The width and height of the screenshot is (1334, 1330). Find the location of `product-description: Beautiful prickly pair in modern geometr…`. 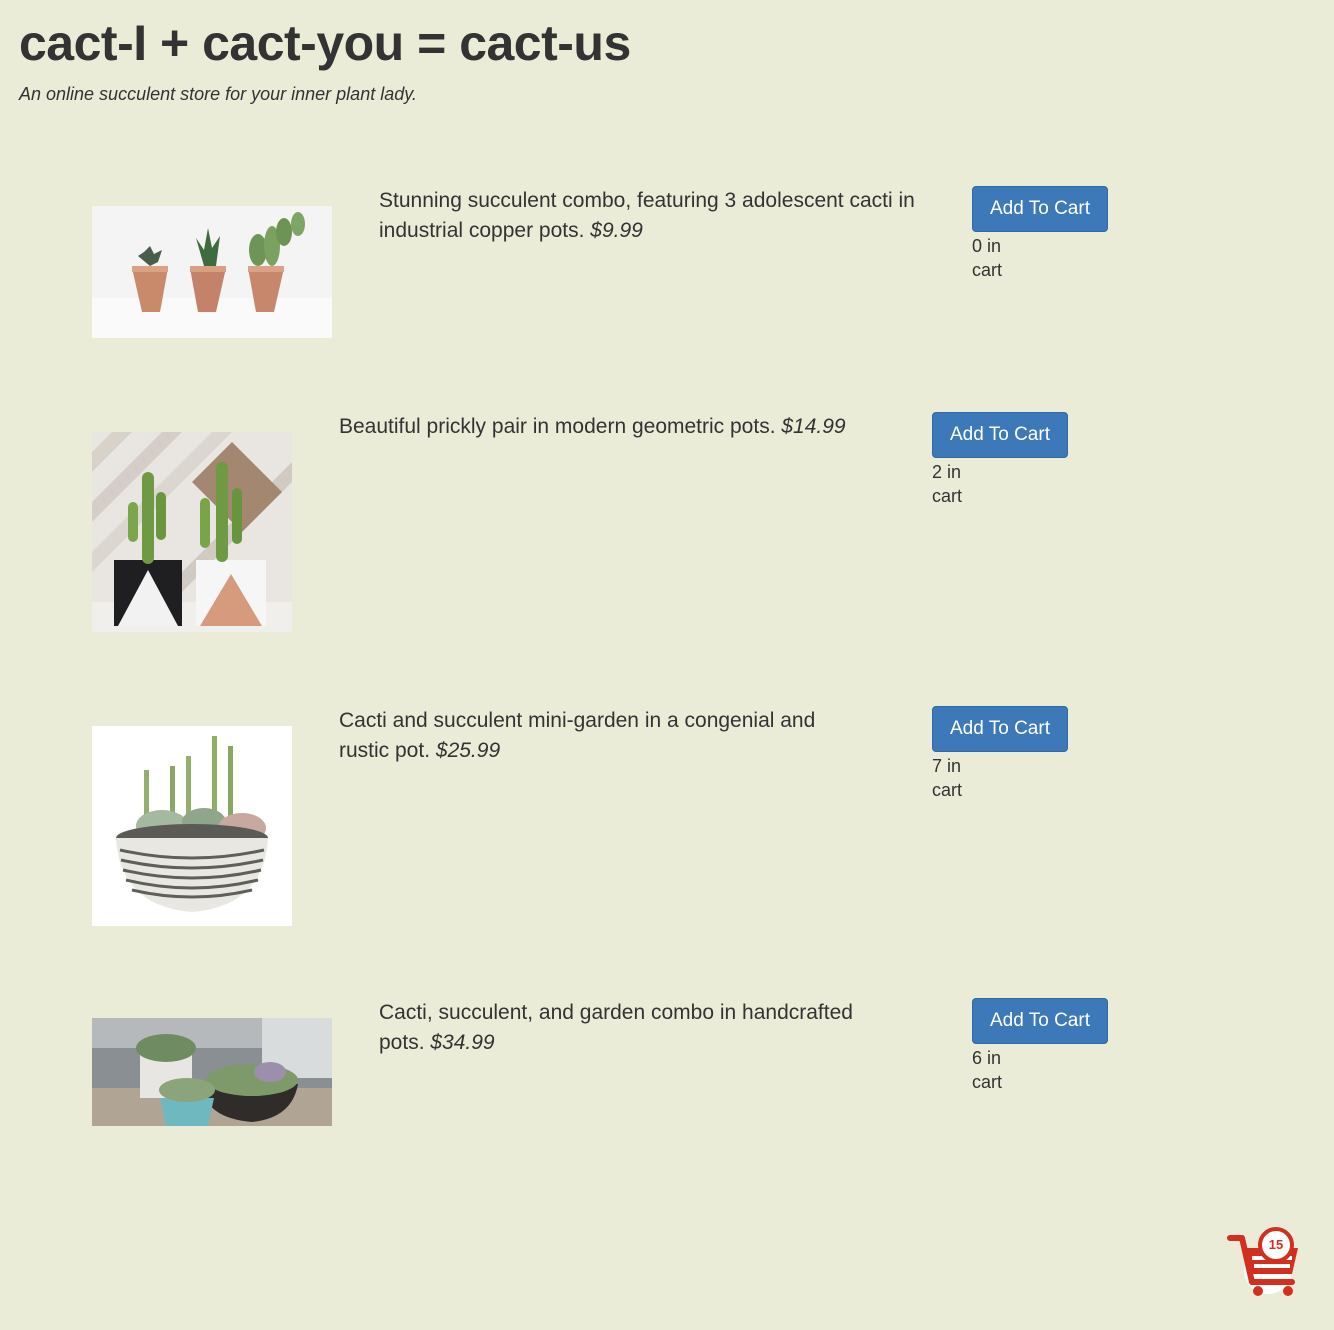

product-description: Beautiful prickly pair in modern geometr… is located at coordinates (609, 427).